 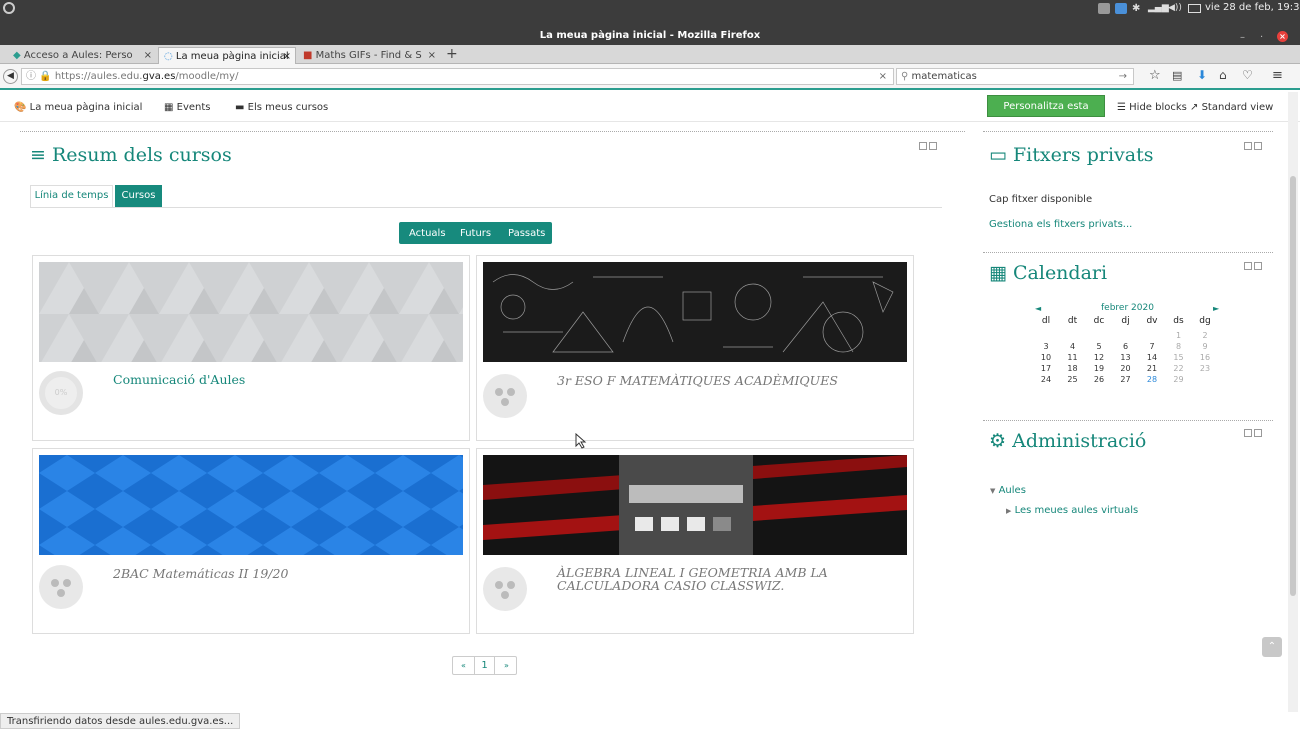 I want to click on calendar-day: 24, so click(x=1046, y=379).